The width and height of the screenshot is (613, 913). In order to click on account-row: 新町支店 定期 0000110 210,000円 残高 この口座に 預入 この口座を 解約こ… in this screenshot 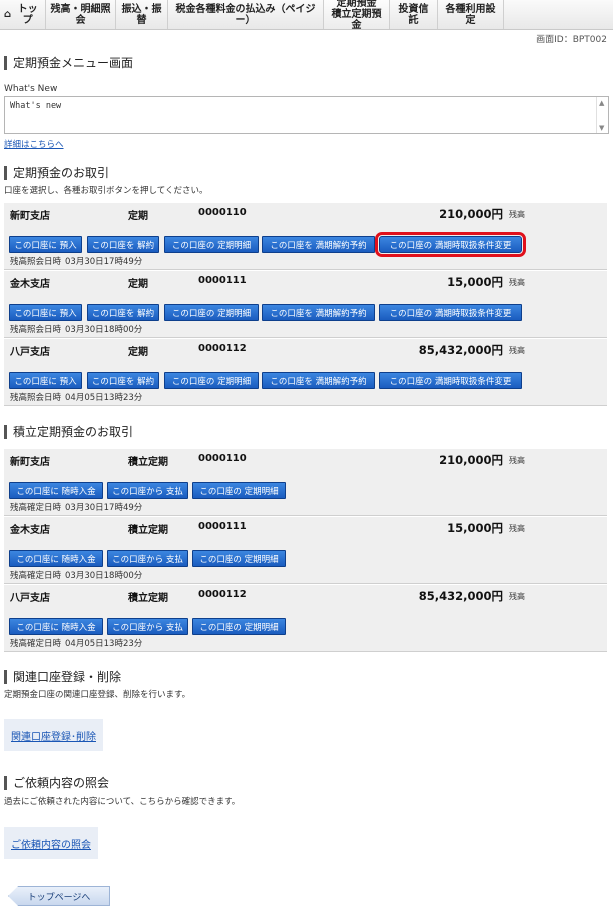, I will do `click(305, 236)`.